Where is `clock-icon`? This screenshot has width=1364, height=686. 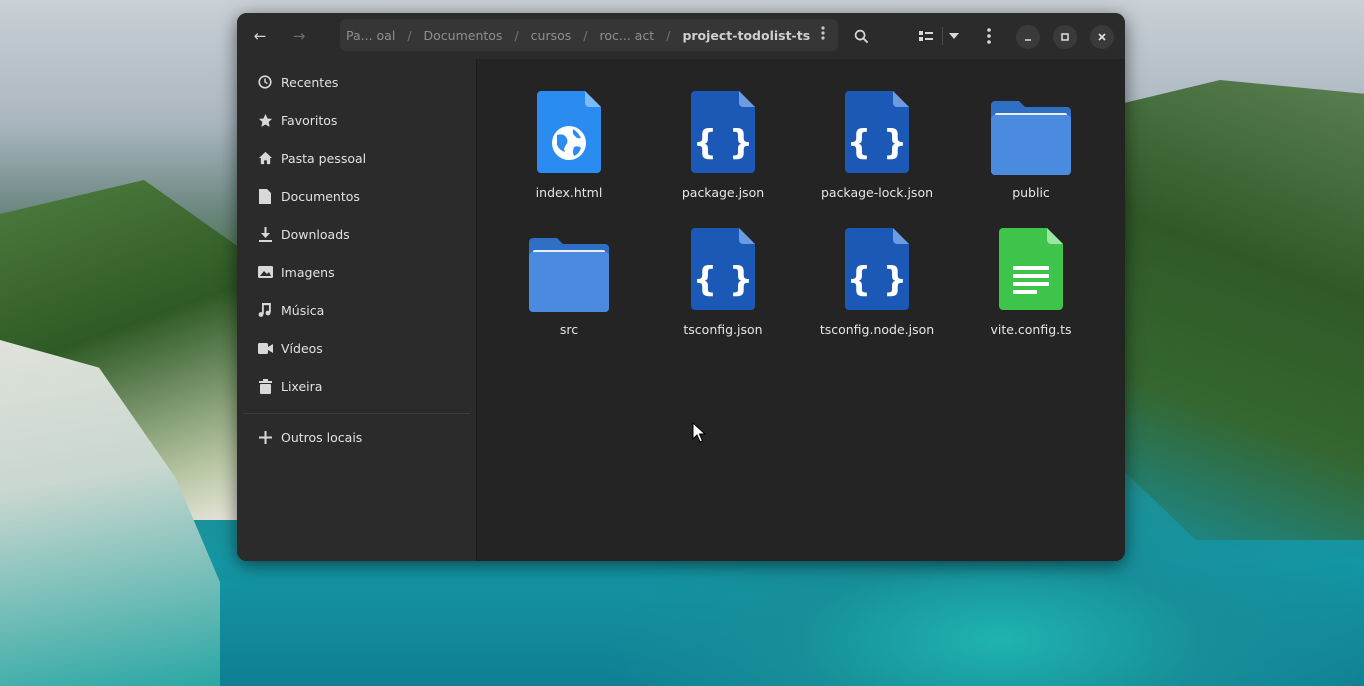
clock-icon is located at coordinates (265, 82).